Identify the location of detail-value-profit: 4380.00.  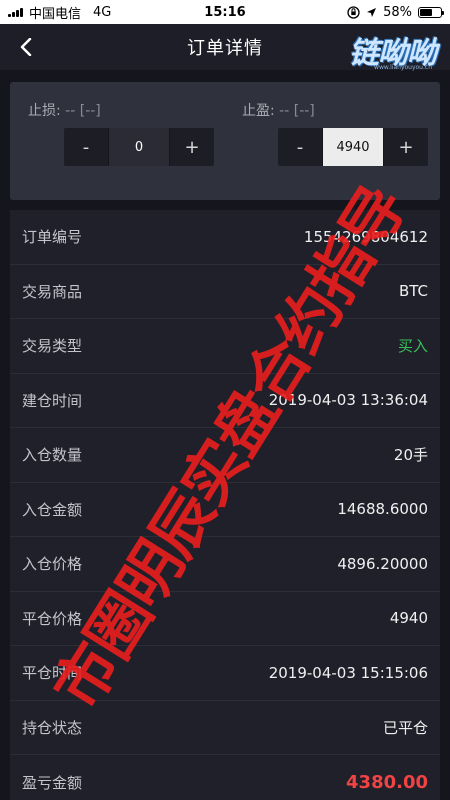
(387, 782).